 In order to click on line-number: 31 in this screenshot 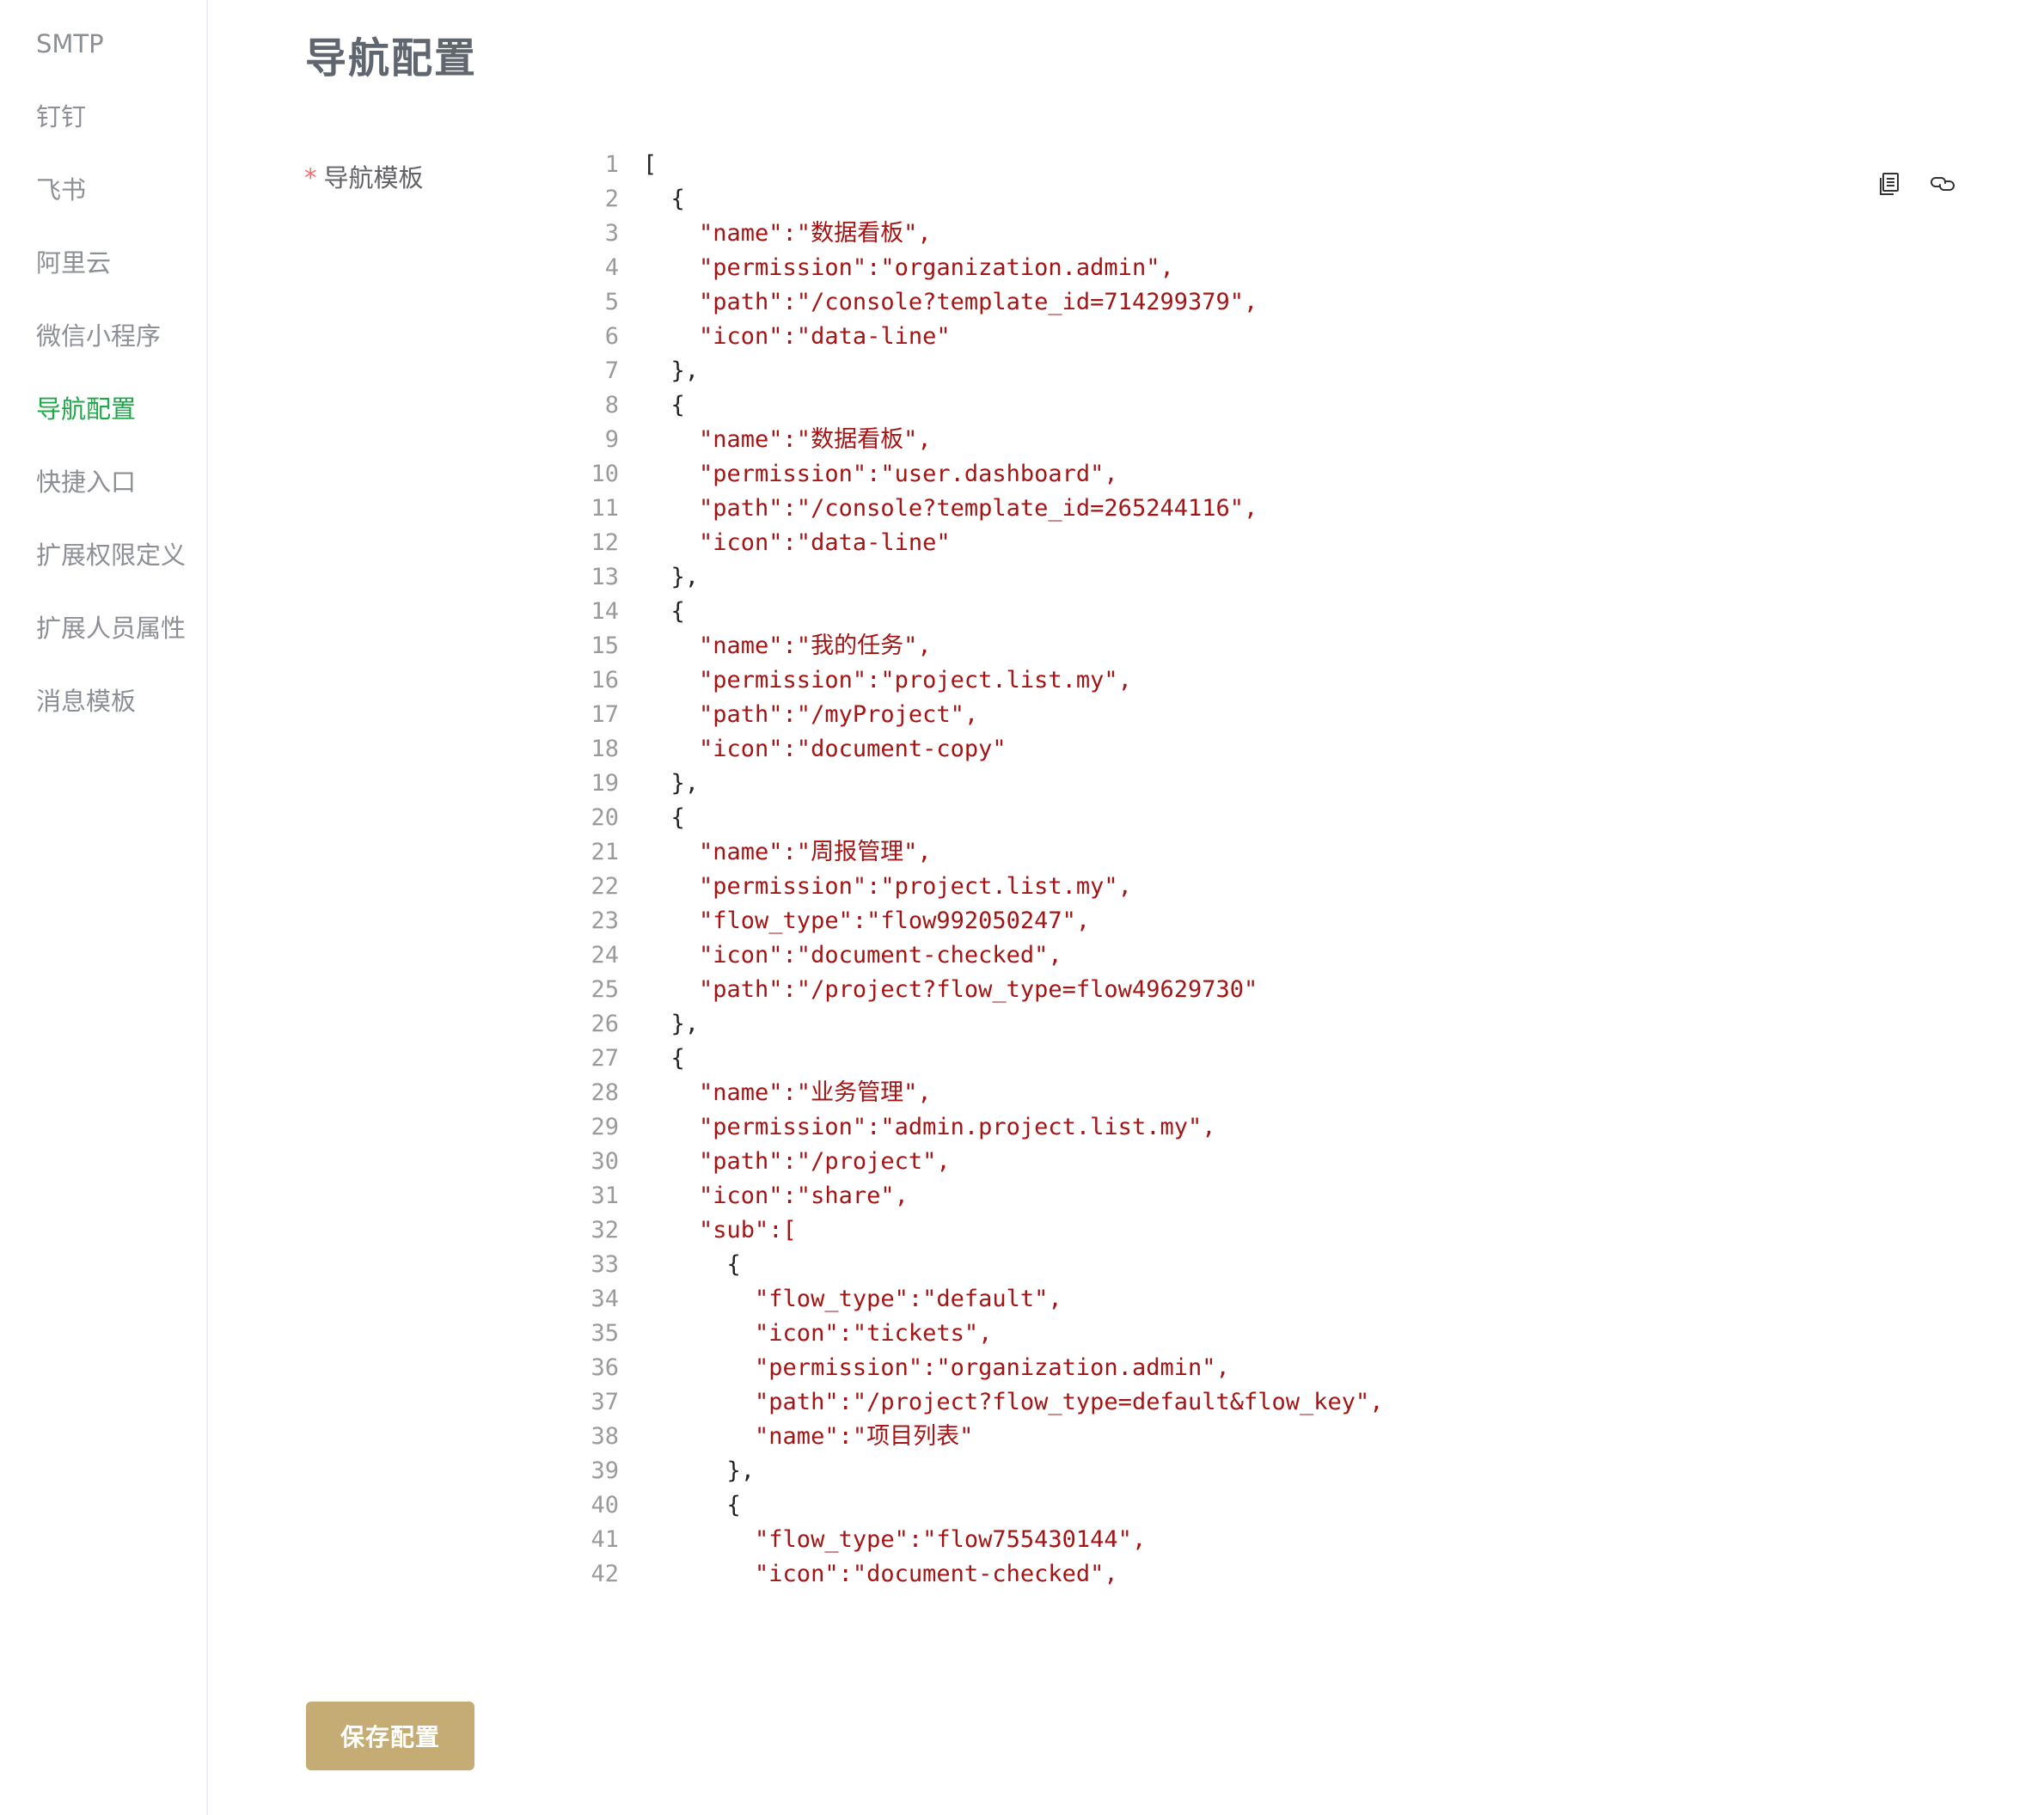, I will do `click(605, 1195)`.